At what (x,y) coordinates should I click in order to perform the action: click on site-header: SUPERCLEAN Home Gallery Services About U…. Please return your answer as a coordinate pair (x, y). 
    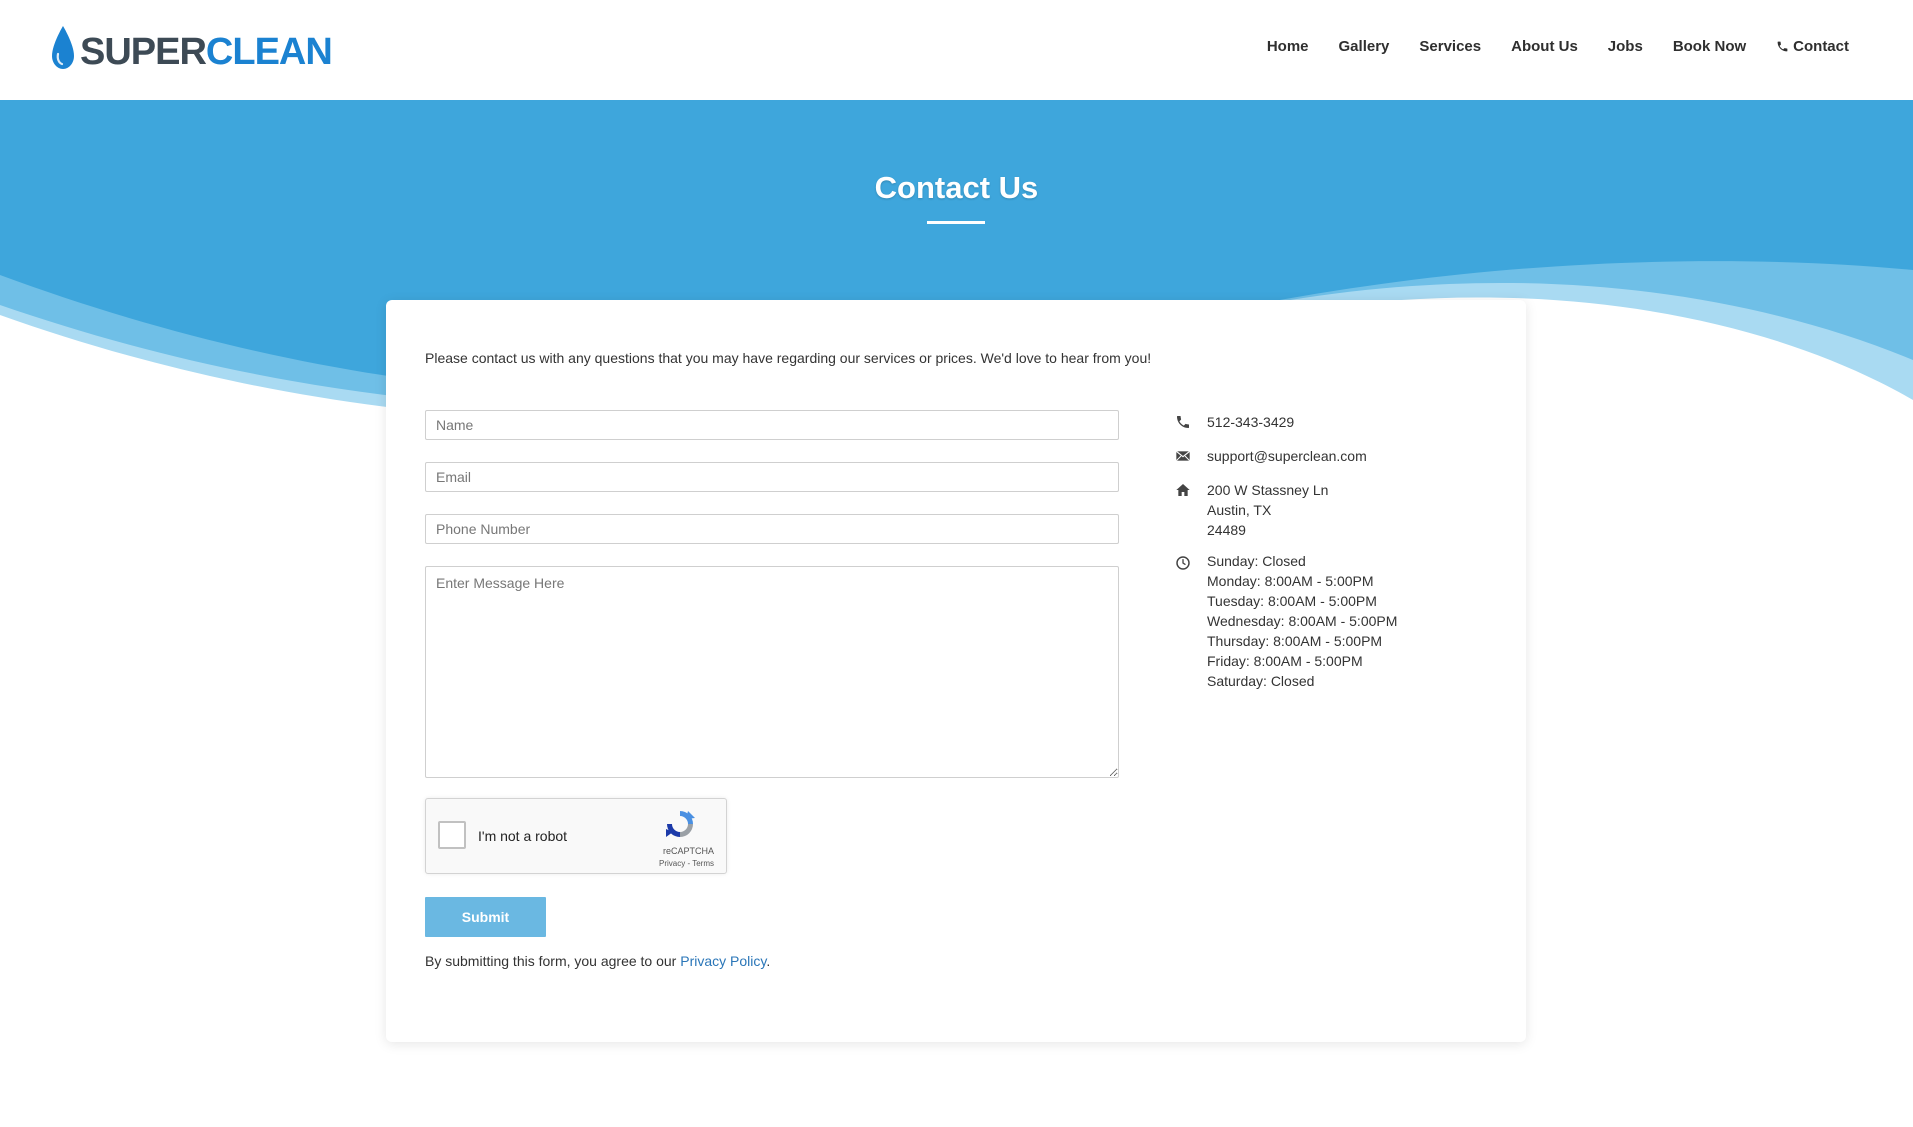
    Looking at the image, I should click on (956, 50).